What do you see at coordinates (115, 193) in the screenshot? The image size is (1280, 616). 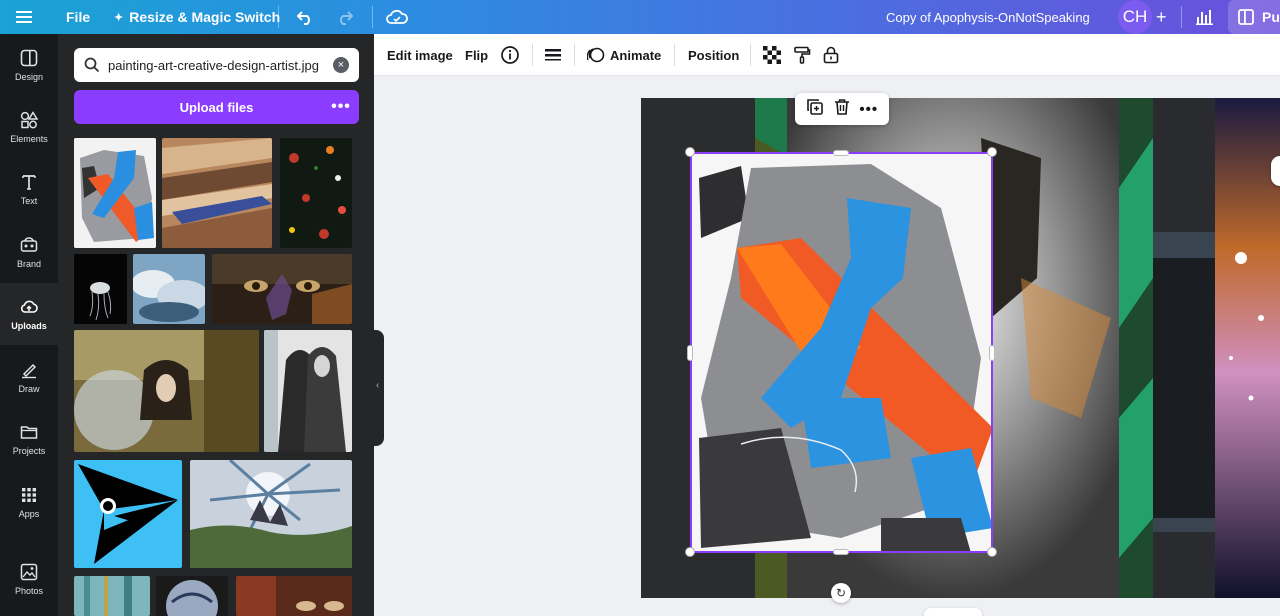 I see `upload-thumbnail-painting-x` at bounding box center [115, 193].